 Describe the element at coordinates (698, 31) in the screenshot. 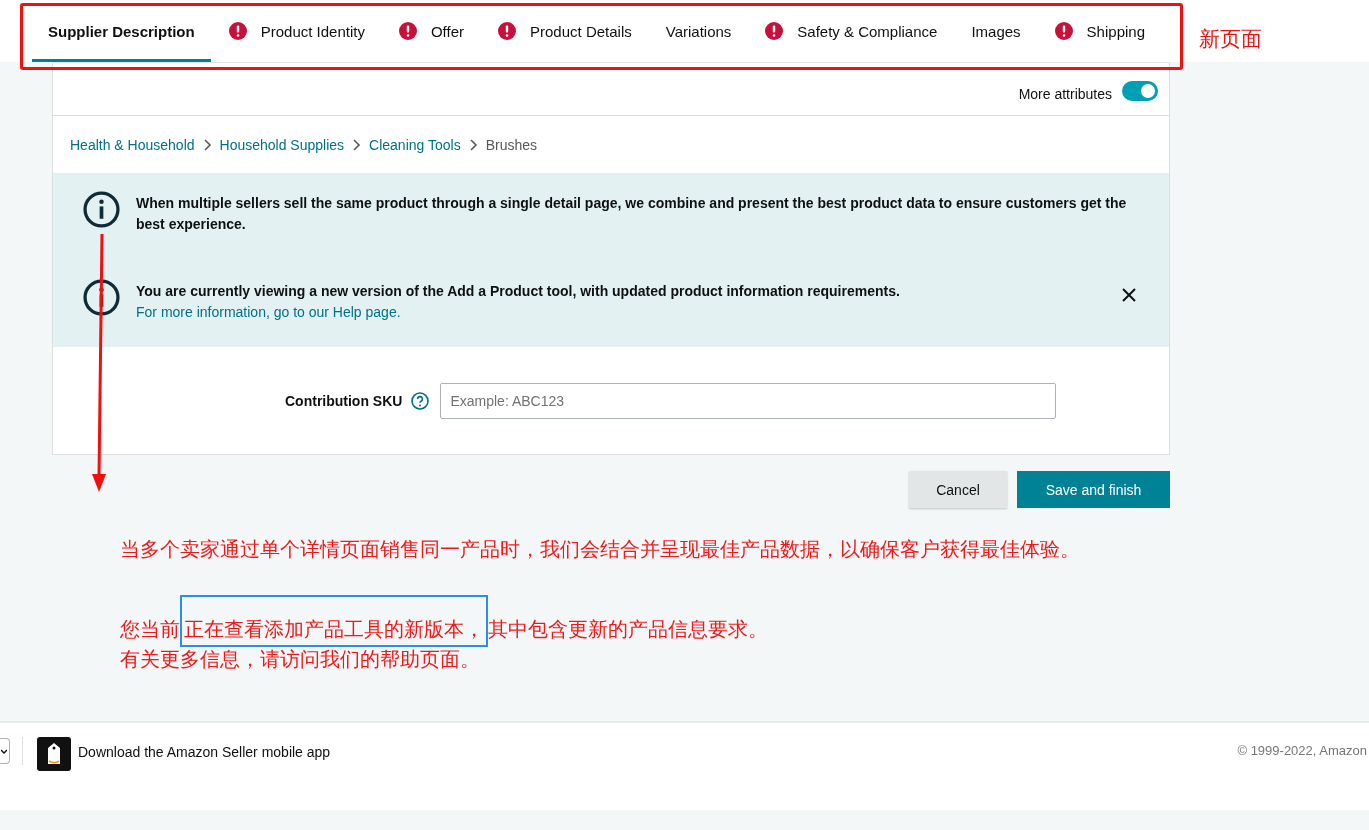

I see `tab: Variations` at that location.